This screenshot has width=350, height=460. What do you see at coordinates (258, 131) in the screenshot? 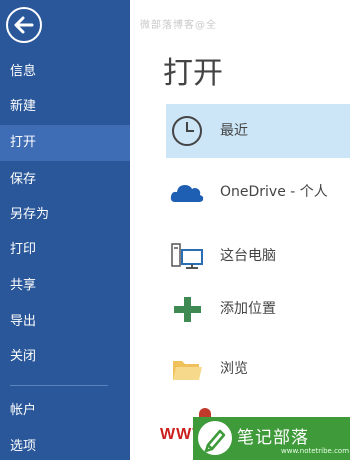
I see `place-recent: 最近` at bounding box center [258, 131].